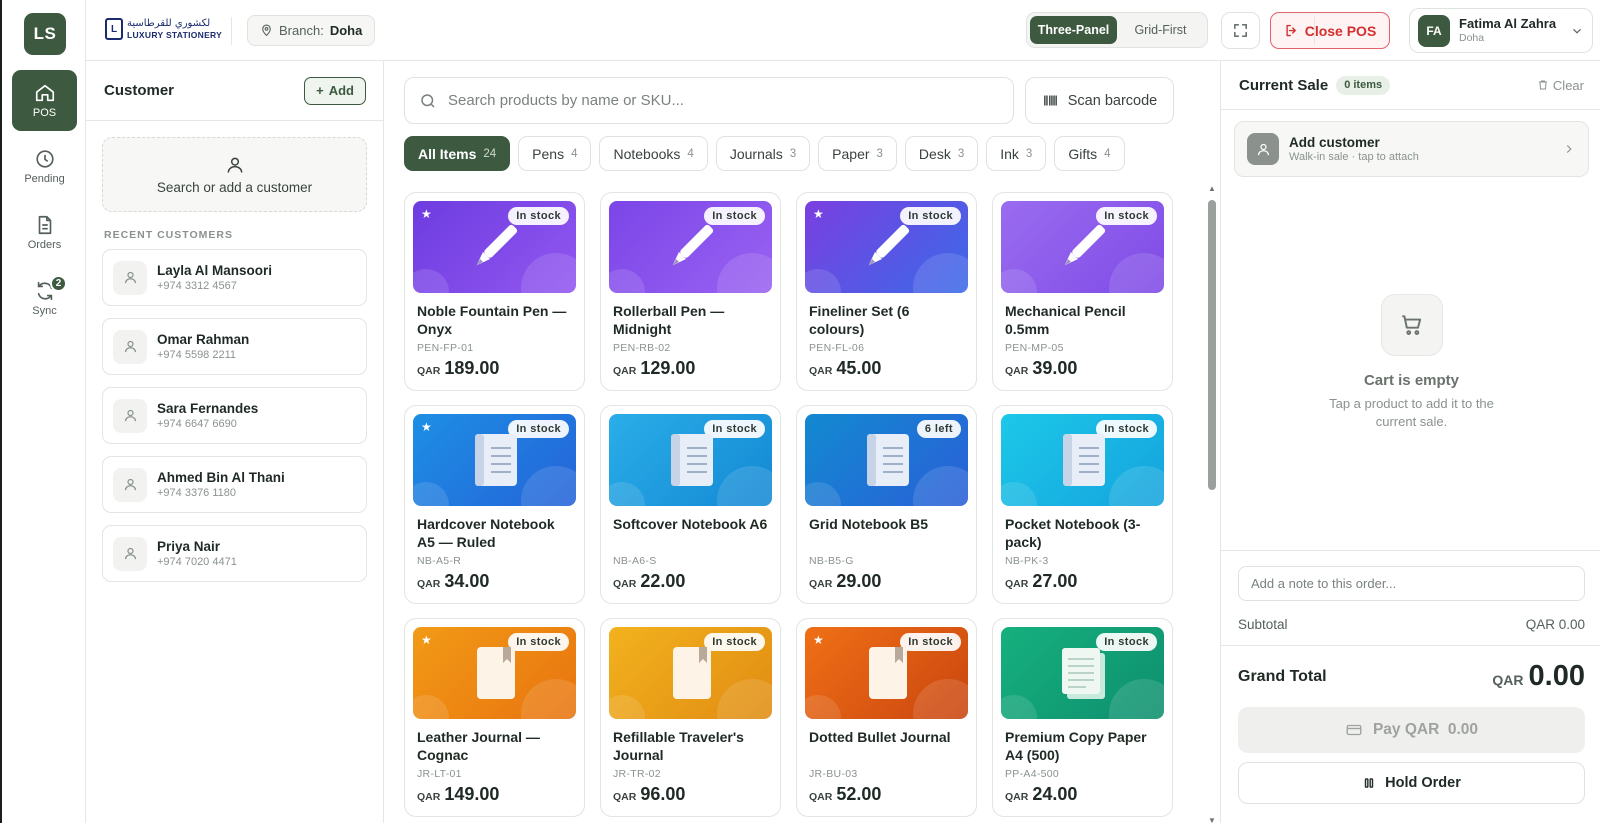 The image size is (1600, 823). I want to click on scan-barcode-button: Scan barcode, so click(1099, 100).